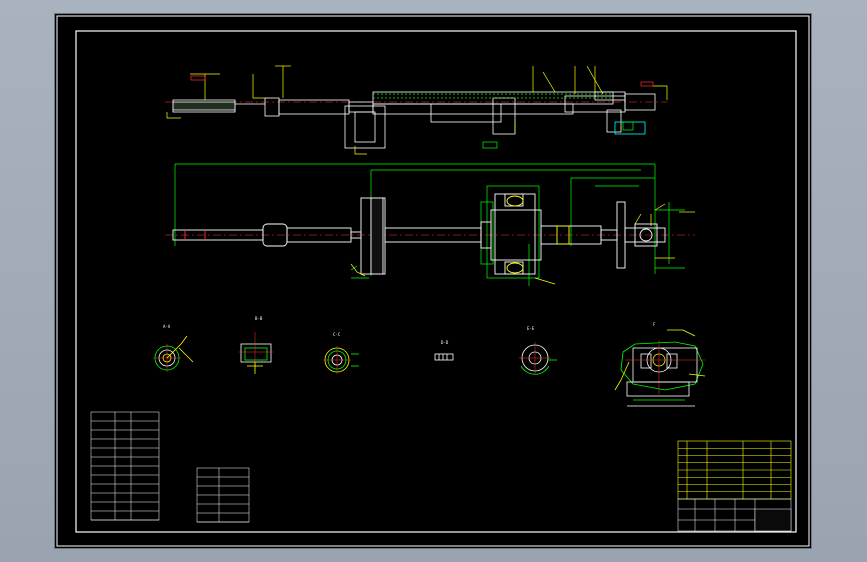  I want to click on section-a-a: A-A, so click(173, 348).